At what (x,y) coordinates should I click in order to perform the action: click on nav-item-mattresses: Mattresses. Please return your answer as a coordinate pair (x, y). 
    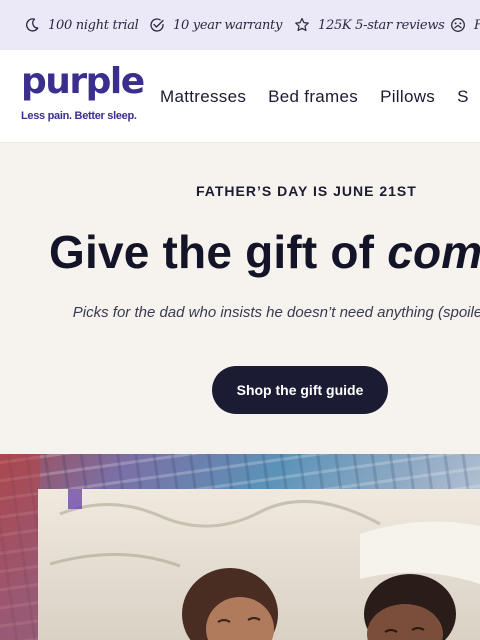
    Looking at the image, I should click on (203, 97).